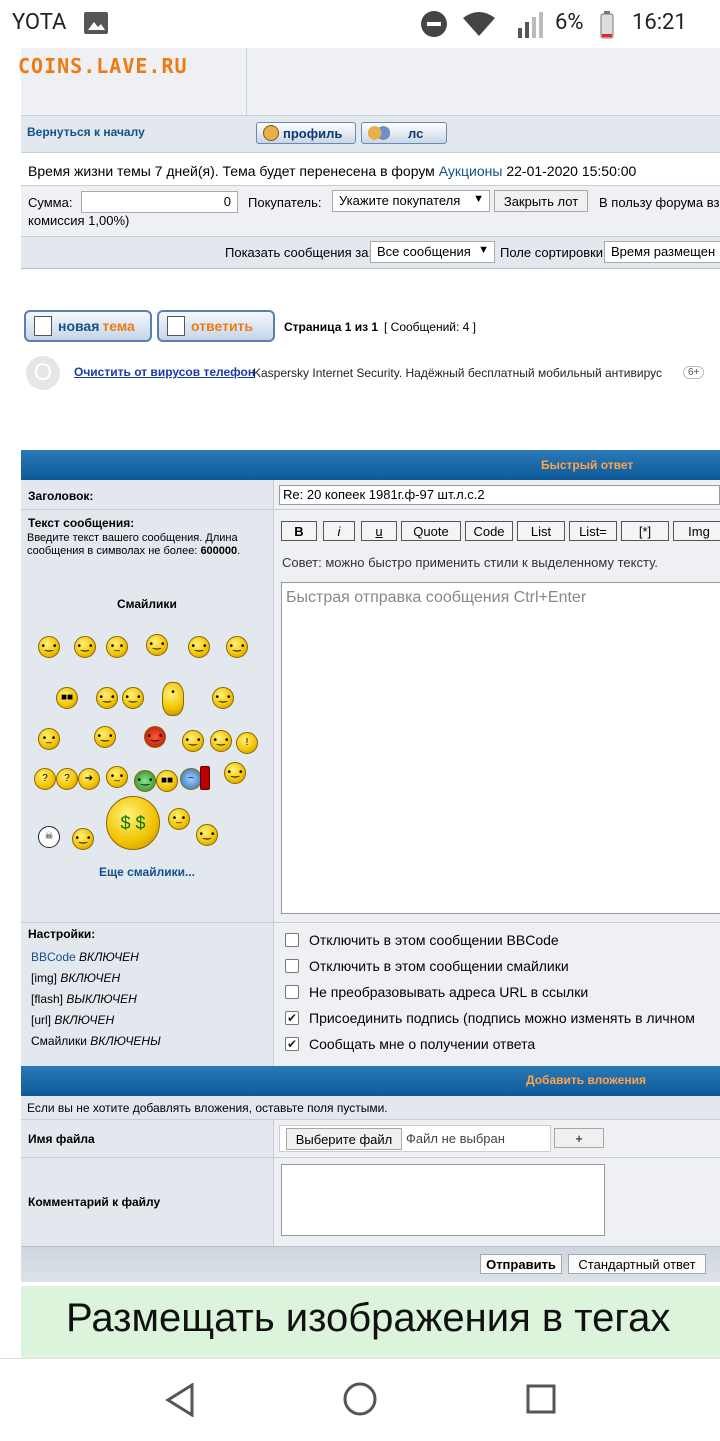 The width and height of the screenshot is (720, 1441). What do you see at coordinates (191, 779) in the screenshot?
I see `wave-smiley-icon: ~` at bounding box center [191, 779].